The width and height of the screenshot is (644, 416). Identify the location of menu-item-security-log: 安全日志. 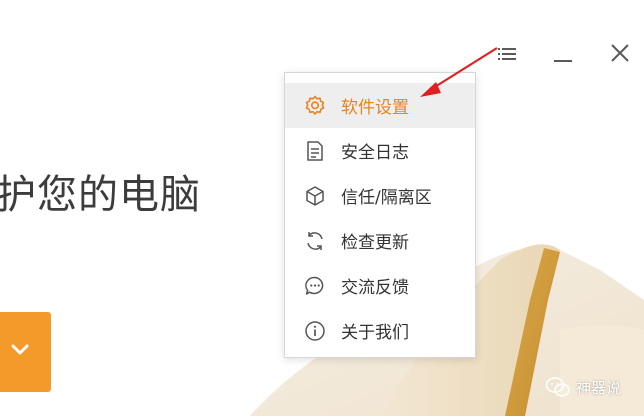
(380, 150).